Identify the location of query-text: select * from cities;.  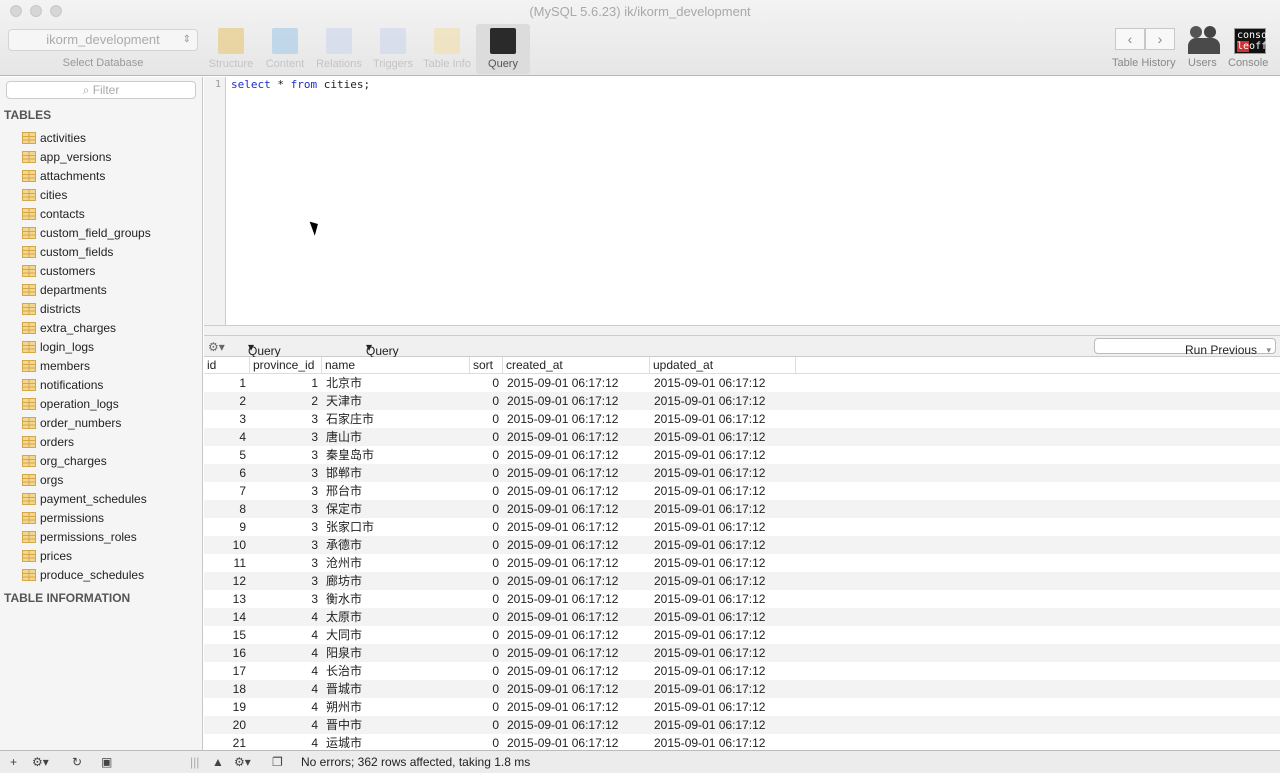
(300, 84).